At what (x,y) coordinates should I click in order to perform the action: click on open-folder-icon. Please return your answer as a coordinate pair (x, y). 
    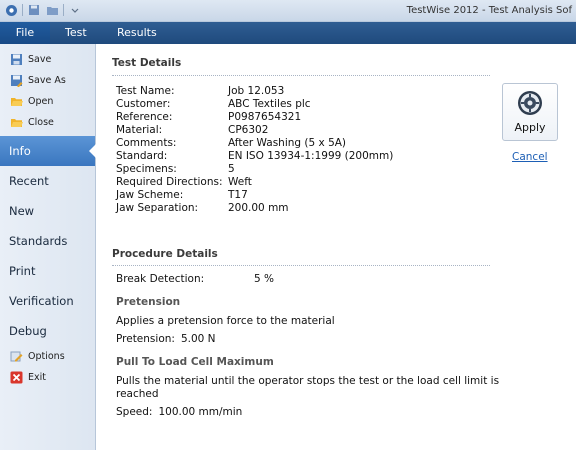
    Looking at the image, I should click on (16, 101).